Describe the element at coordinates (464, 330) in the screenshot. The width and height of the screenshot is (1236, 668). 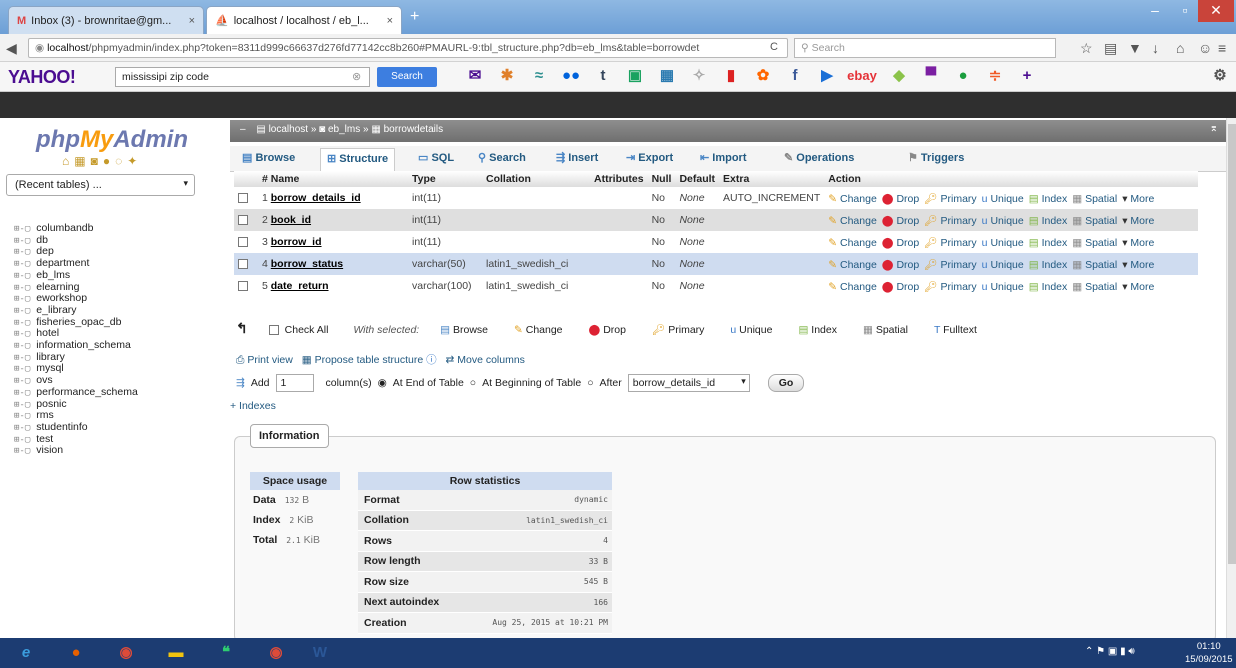
I see `bulk-browse-button: ▤ Browse` at that location.